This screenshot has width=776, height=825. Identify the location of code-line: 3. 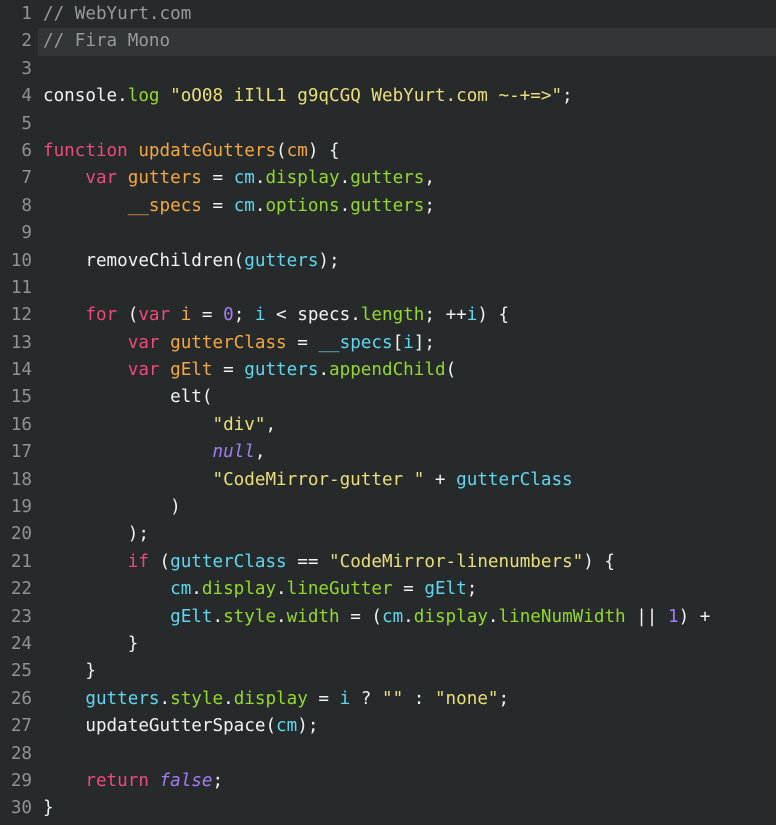
(388, 69).